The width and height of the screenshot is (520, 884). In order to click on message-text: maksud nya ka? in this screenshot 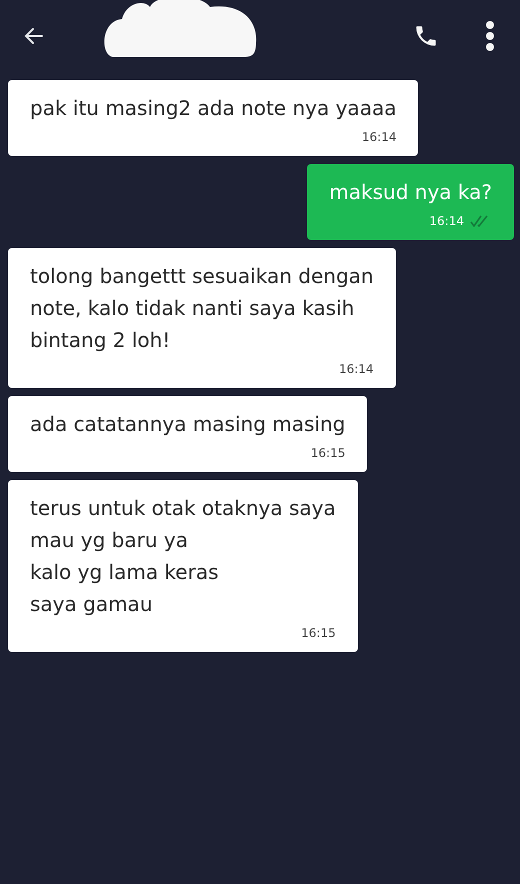, I will do `click(410, 192)`.